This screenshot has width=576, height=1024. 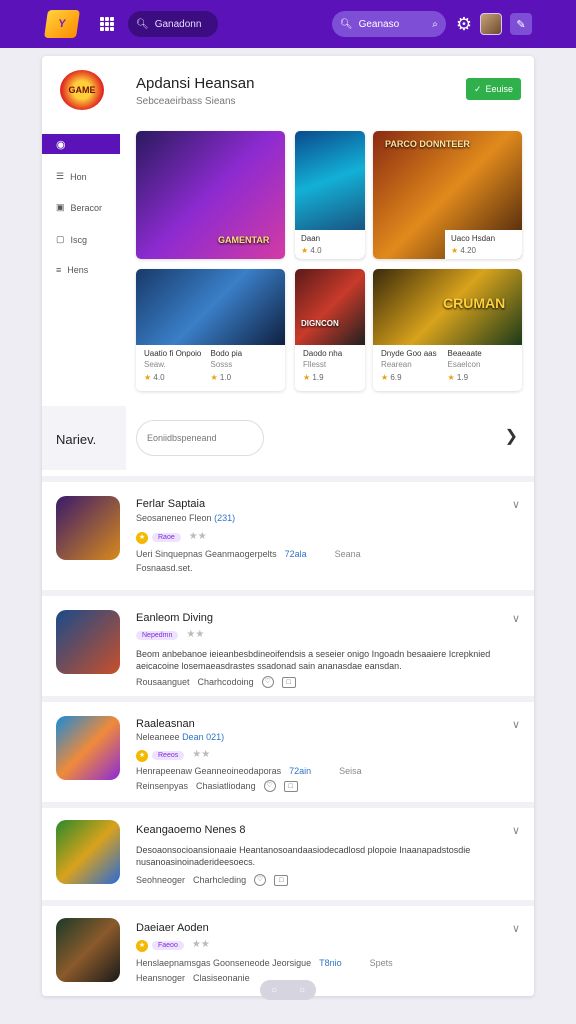 I want to click on tile-title: Daan, so click(x=311, y=238).